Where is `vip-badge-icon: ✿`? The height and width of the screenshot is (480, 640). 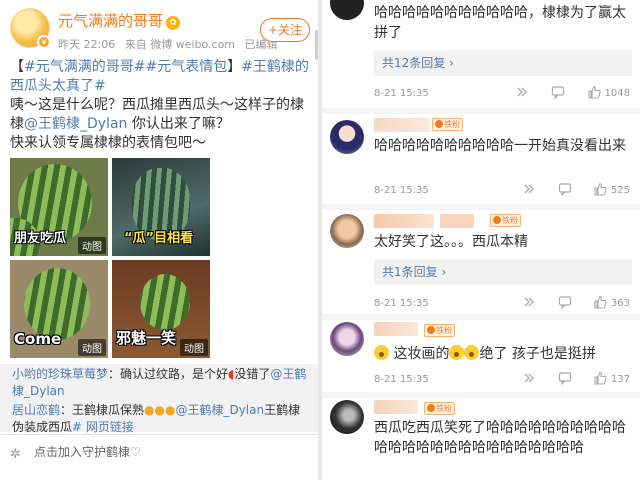 vip-badge-icon: ✿ is located at coordinates (173, 23).